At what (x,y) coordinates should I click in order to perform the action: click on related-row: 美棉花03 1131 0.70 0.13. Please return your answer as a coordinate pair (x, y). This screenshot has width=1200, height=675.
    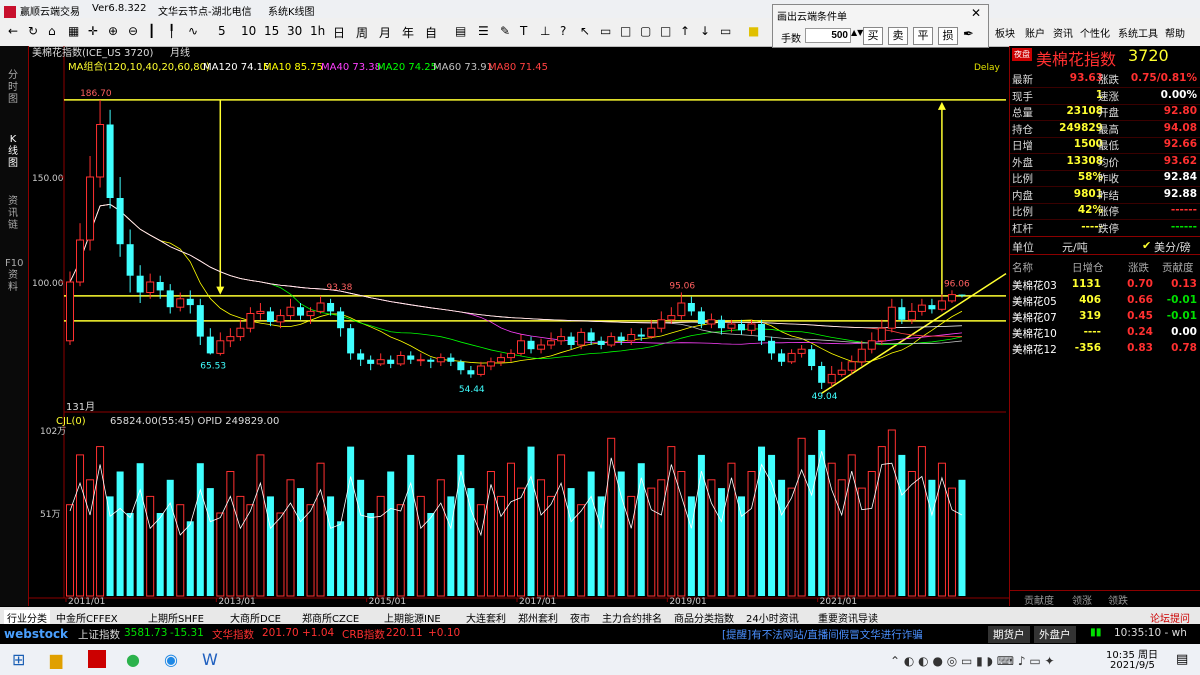
    Looking at the image, I should click on (1105, 284).